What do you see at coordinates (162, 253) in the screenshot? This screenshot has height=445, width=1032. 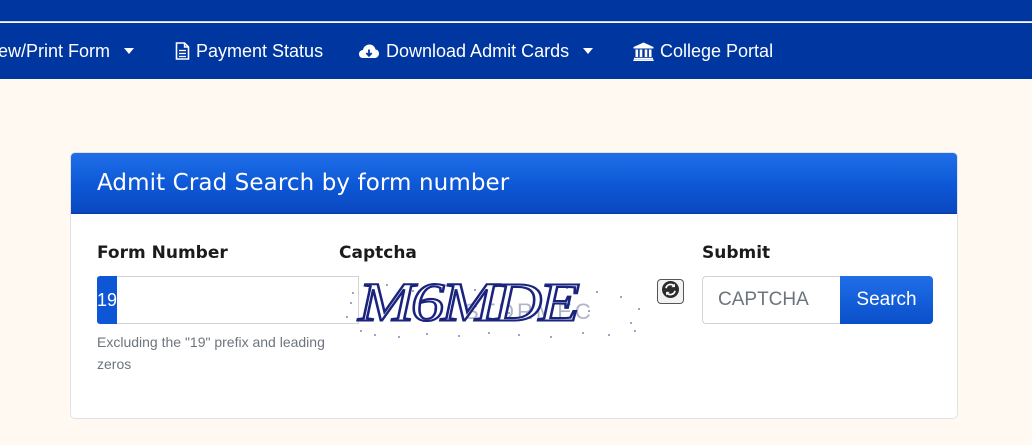 I see `form-number-label: Form Number` at bounding box center [162, 253].